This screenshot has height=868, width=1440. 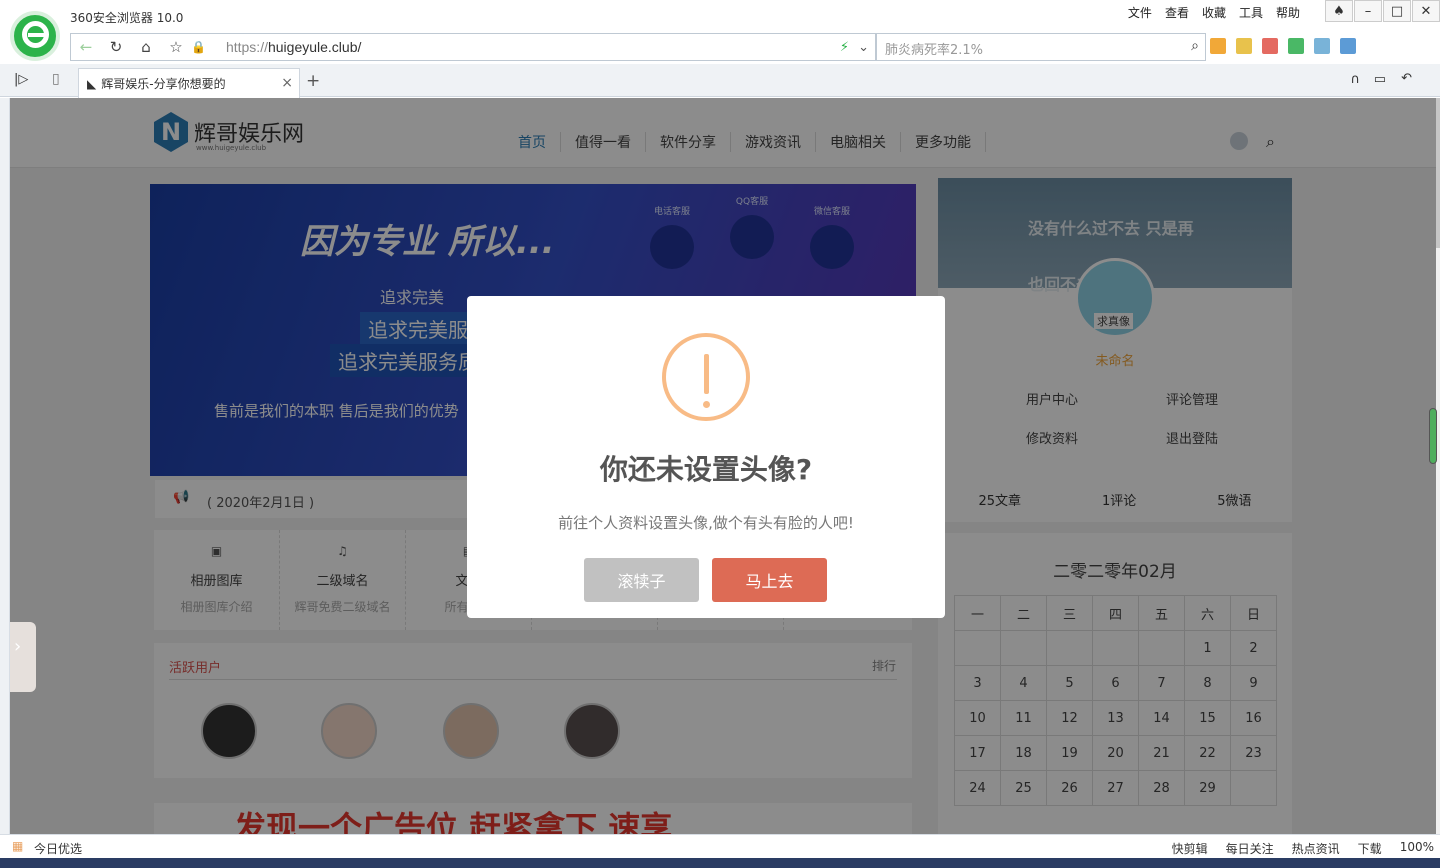 What do you see at coordinates (21, 79) in the screenshot?
I see `sidebar-toggle-icon: |▷` at bounding box center [21, 79].